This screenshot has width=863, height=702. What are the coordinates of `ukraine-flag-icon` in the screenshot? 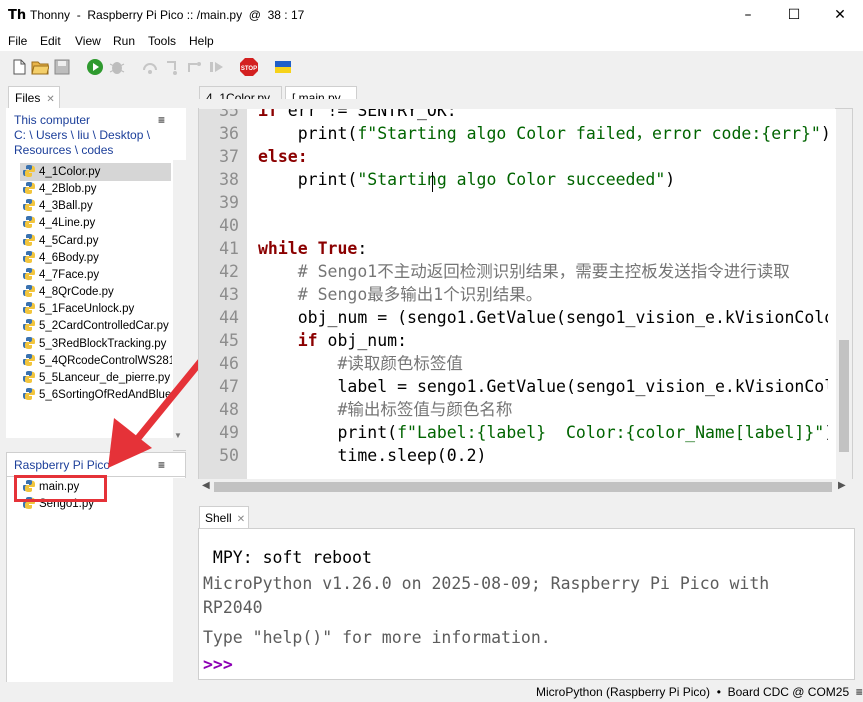 It's located at (283, 67).